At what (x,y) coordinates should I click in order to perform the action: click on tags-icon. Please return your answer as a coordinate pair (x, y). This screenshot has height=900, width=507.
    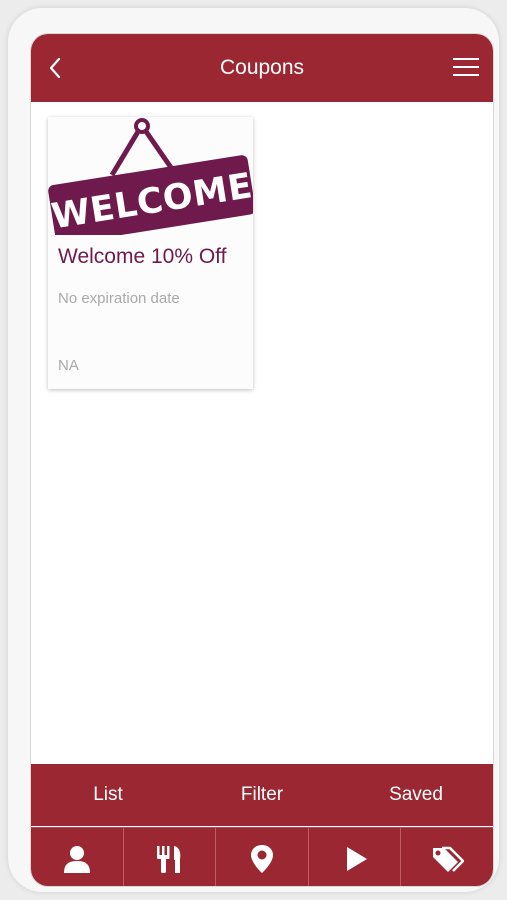
    Looking at the image, I should click on (449, 859).